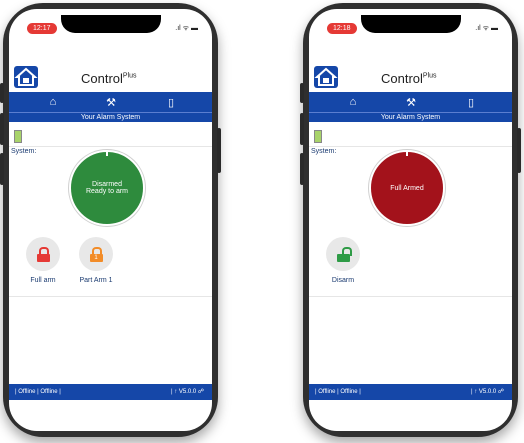  I want to click on full-arm-circle, so click(43, 254).